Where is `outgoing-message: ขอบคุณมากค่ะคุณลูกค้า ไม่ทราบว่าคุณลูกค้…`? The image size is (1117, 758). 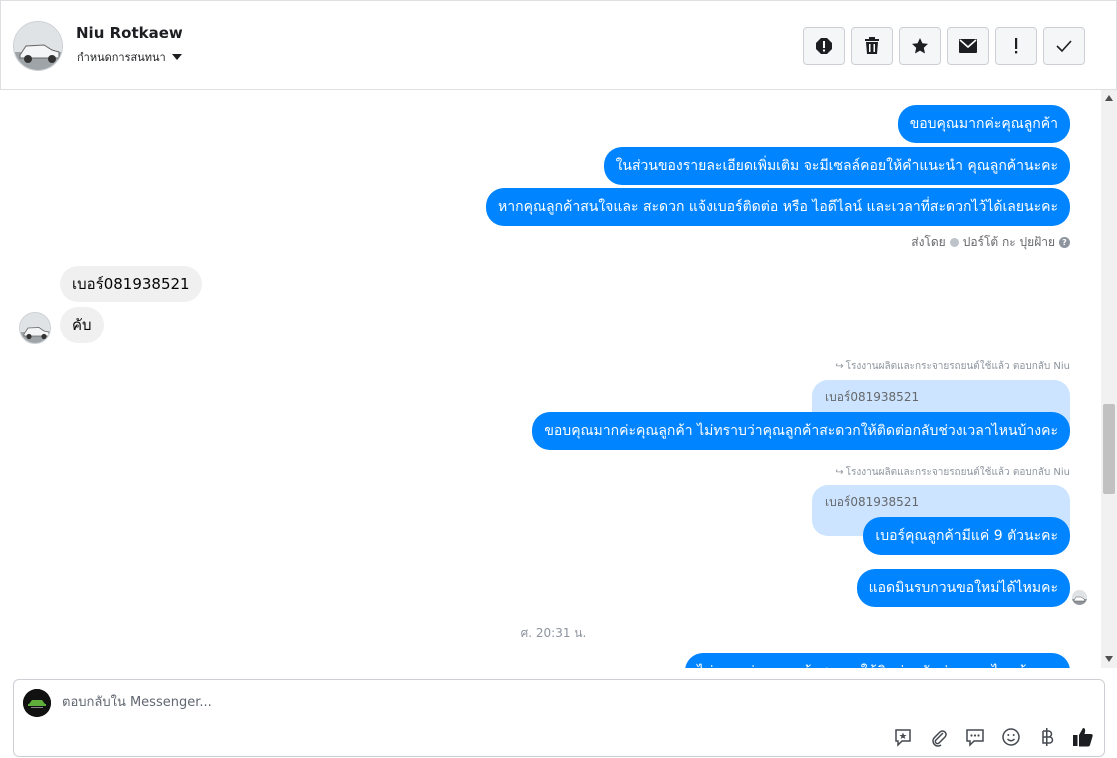
outgoing-message: ขอบคุณมากค่ะคุณลูกค้า ไม่ทราบว่าคุณลูกค้… is located at coordinates (801, 431).